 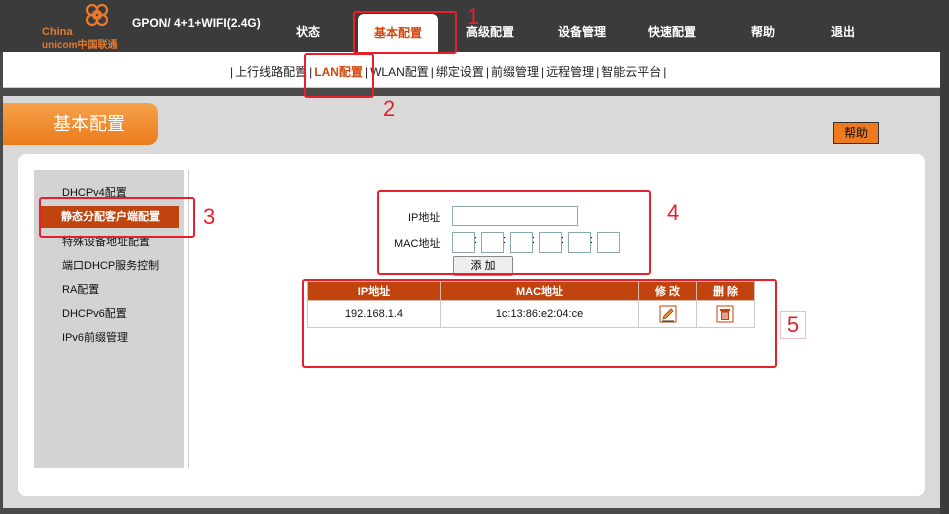 I want to click on annotation-number-3: 3, so click(x=209, y=216).